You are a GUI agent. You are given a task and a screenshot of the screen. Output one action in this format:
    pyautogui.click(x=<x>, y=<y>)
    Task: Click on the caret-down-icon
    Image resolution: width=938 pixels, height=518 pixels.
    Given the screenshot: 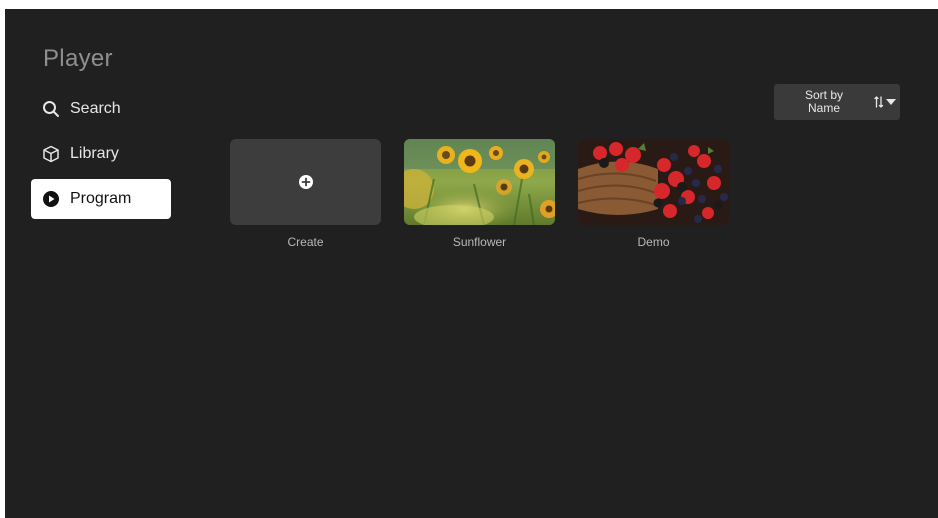 What is the action you would take?
    pyautogui.click(x=891, y=102)
    